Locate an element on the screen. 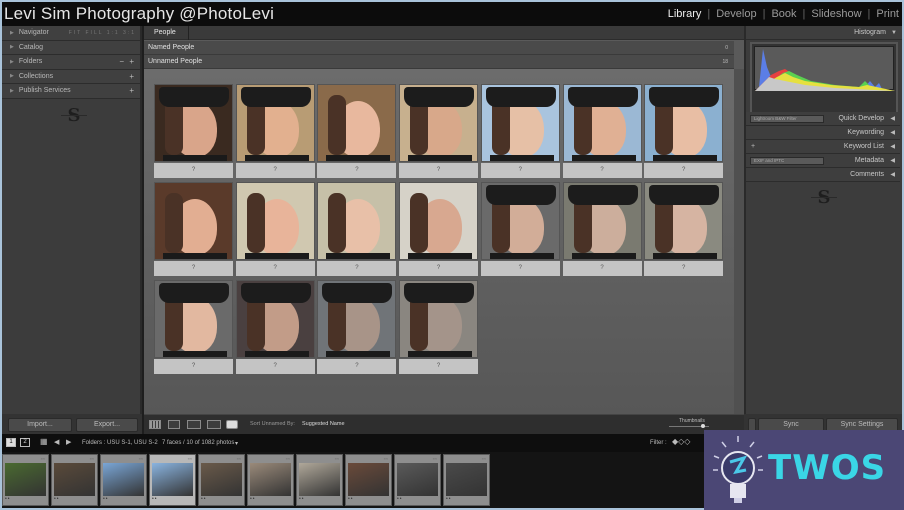 The height and width of the screenshot is (510, 904). module-print: Print is located at coordinates (887, 14).